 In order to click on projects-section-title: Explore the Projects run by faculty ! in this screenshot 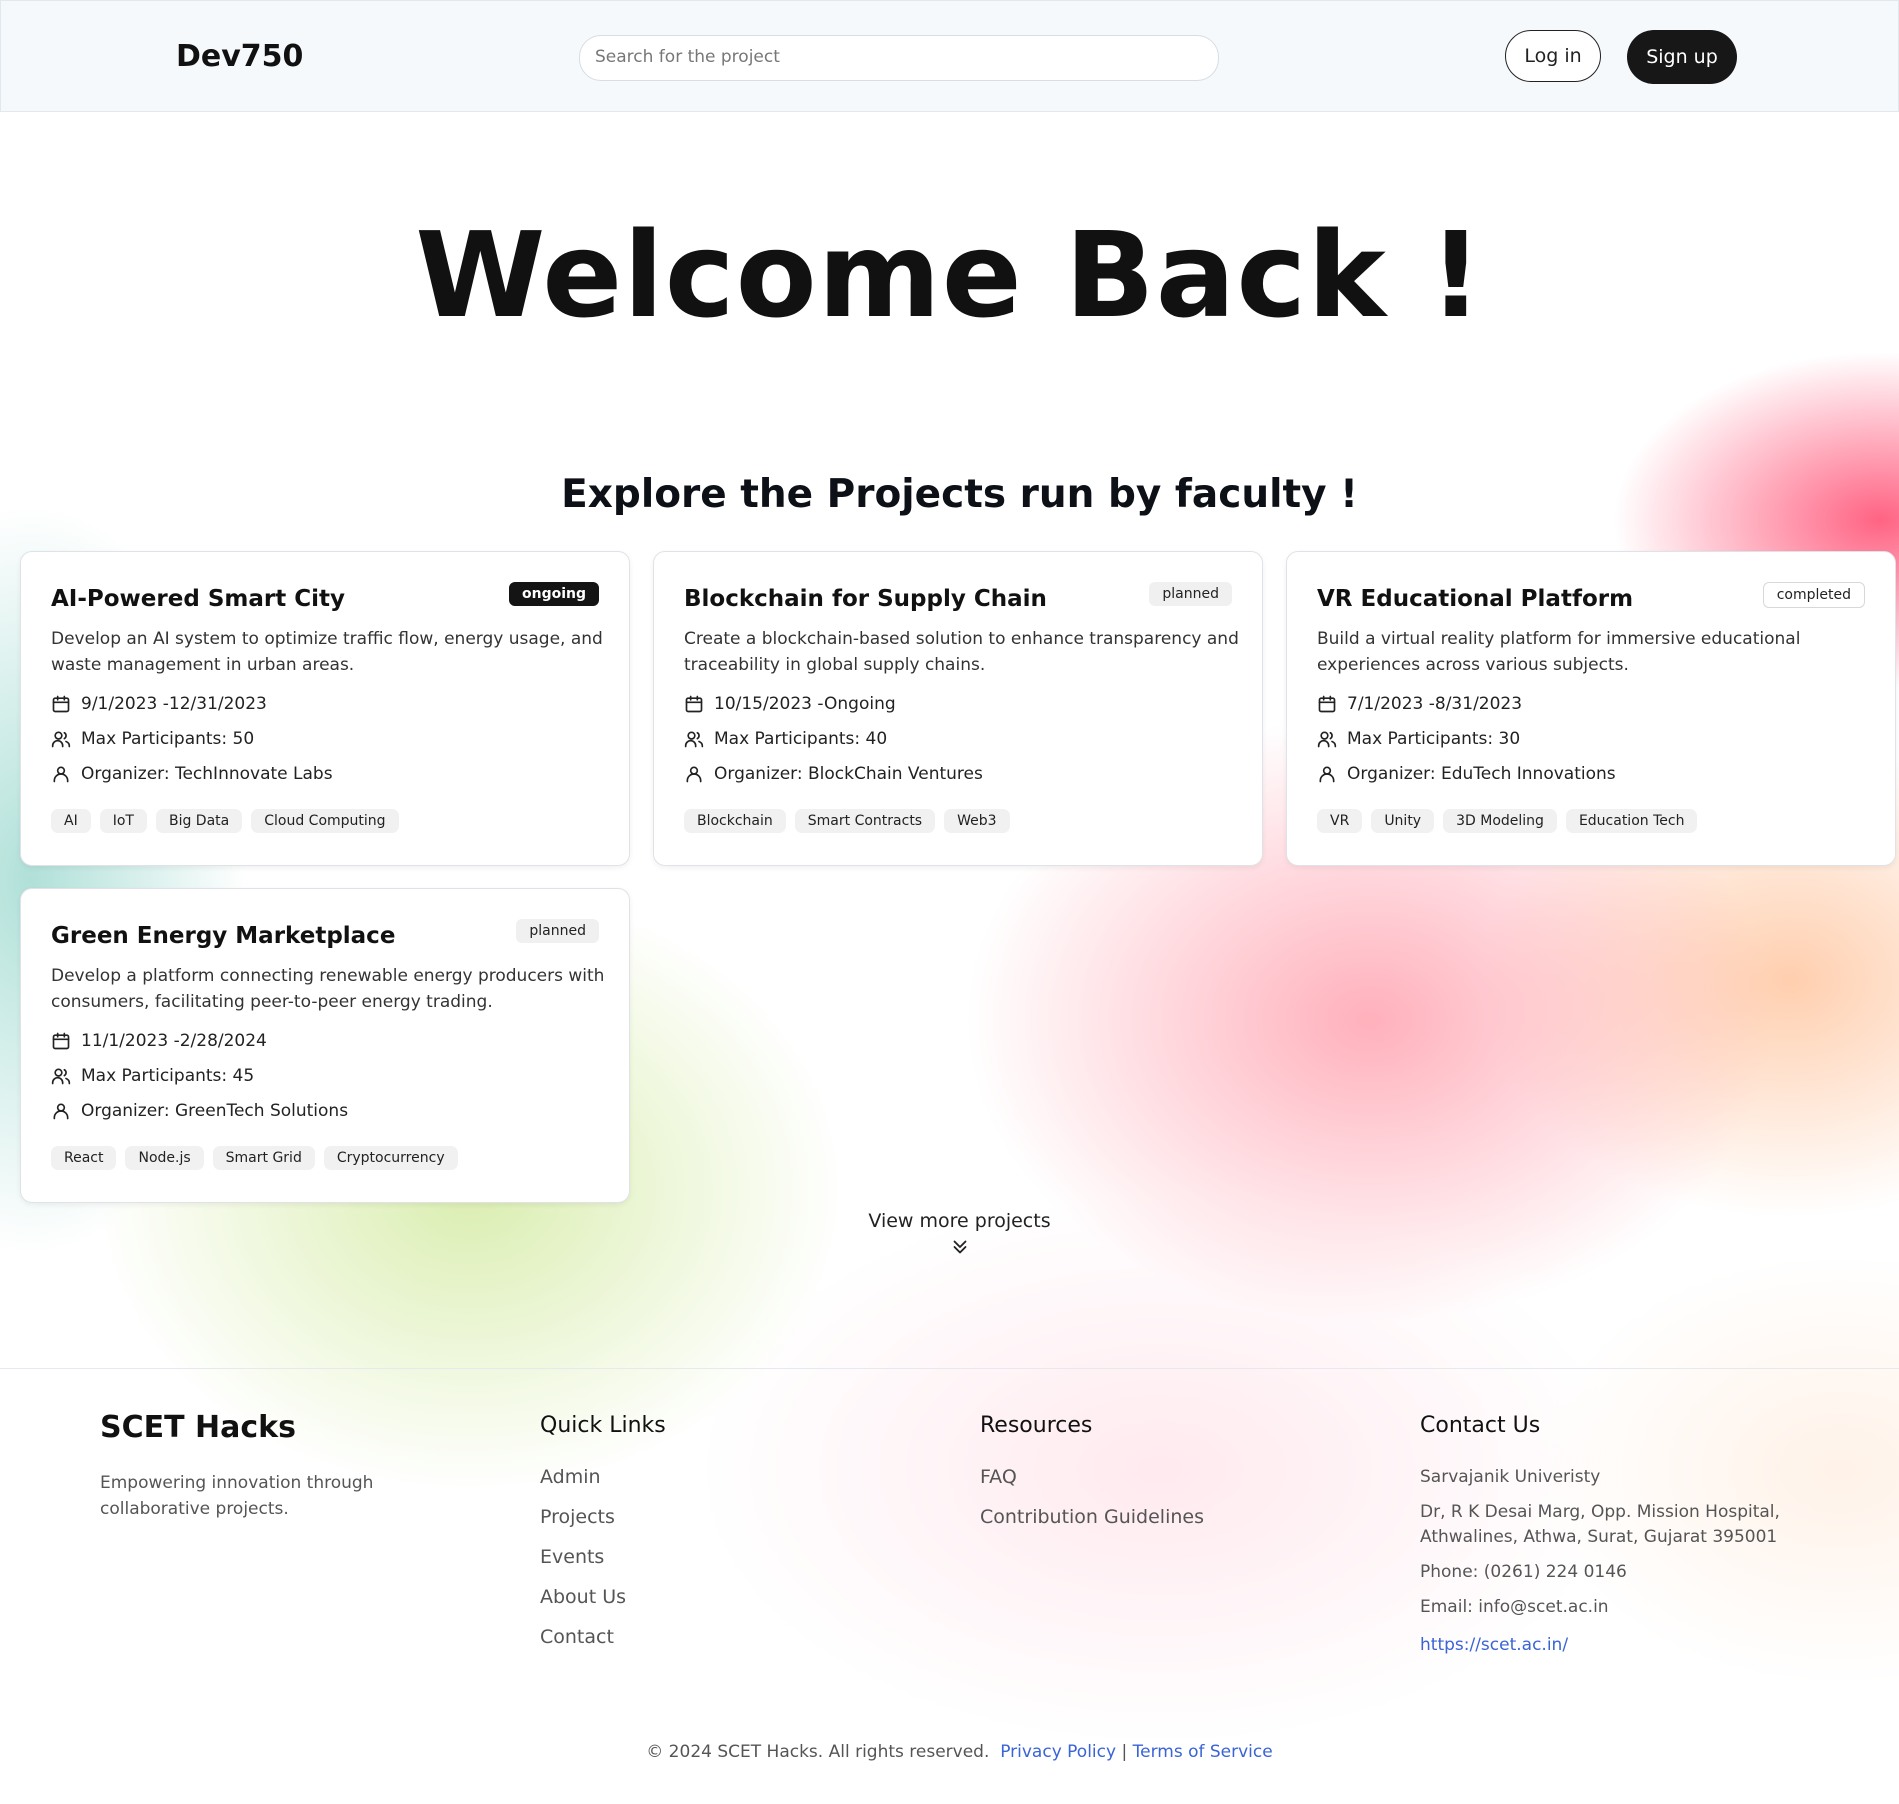, I will do `click(959, 494)`.